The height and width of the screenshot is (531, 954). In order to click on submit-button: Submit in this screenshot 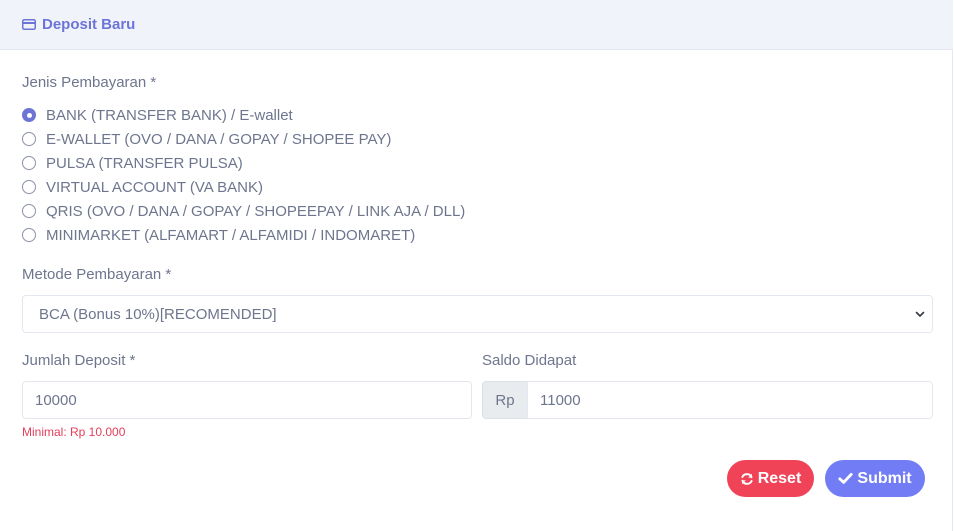, I will do `click(875, 478)`.